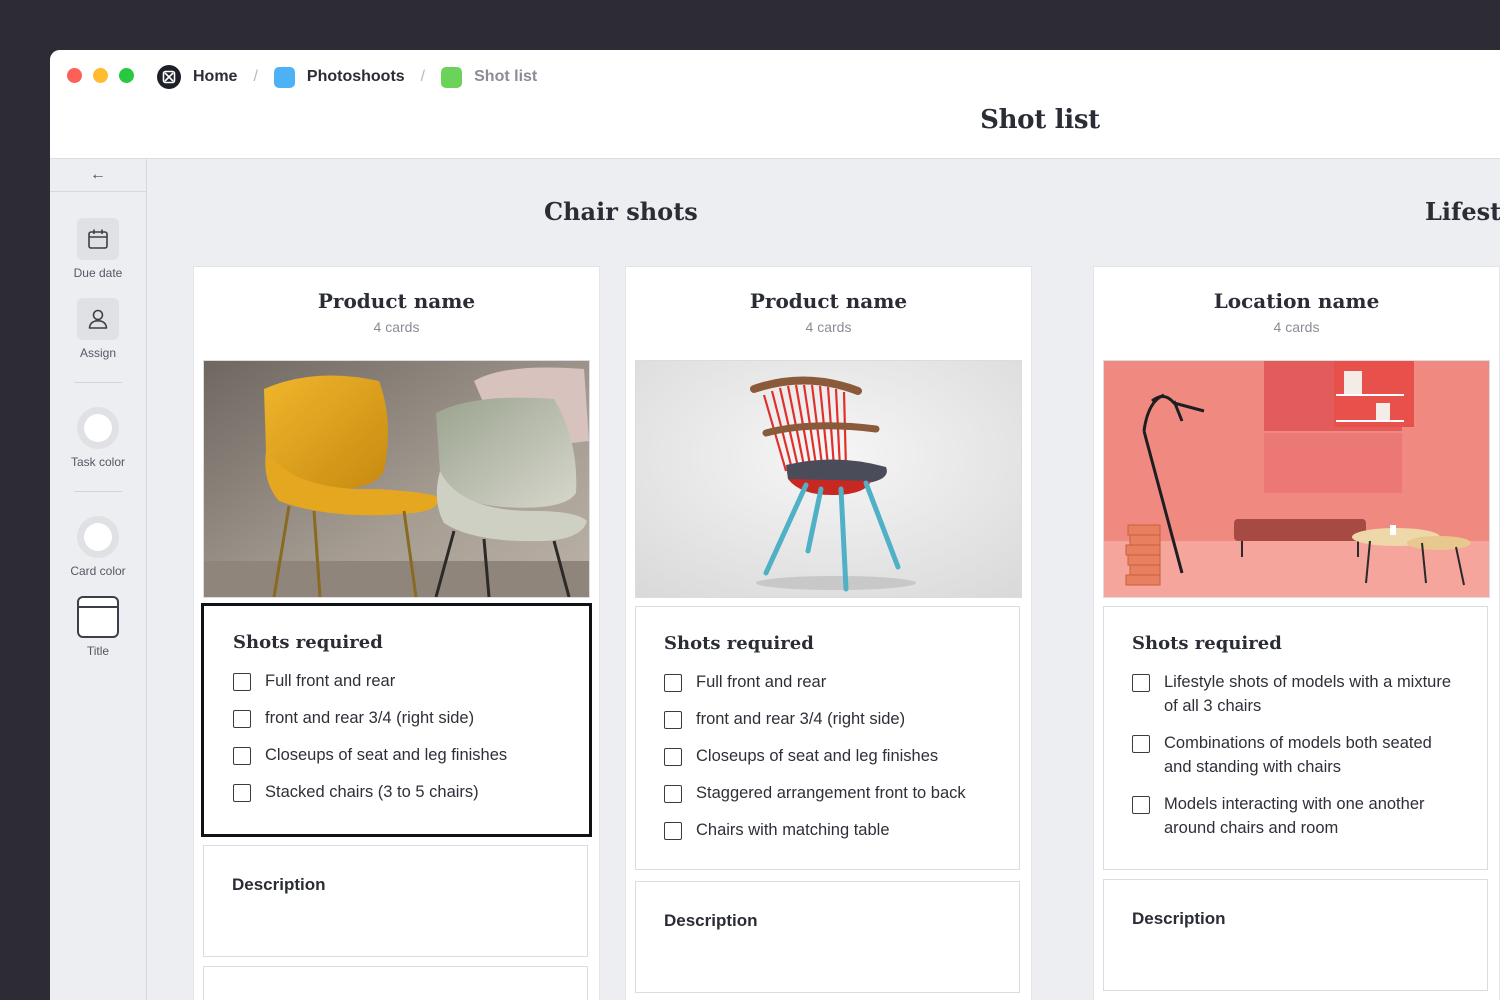 The image size is (1500, 1000). What do you see at coordinates (215, 76) in the screenshot?
I see `breadcrumb-label: Home` at bounding box center [215, 76].